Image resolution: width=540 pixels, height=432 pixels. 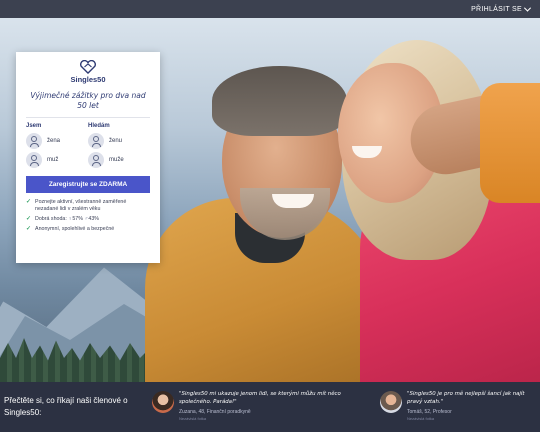 I want to click on testimonial-author: Zuzana, 48, Finanční poradkyně, so click(x=215, y=411).